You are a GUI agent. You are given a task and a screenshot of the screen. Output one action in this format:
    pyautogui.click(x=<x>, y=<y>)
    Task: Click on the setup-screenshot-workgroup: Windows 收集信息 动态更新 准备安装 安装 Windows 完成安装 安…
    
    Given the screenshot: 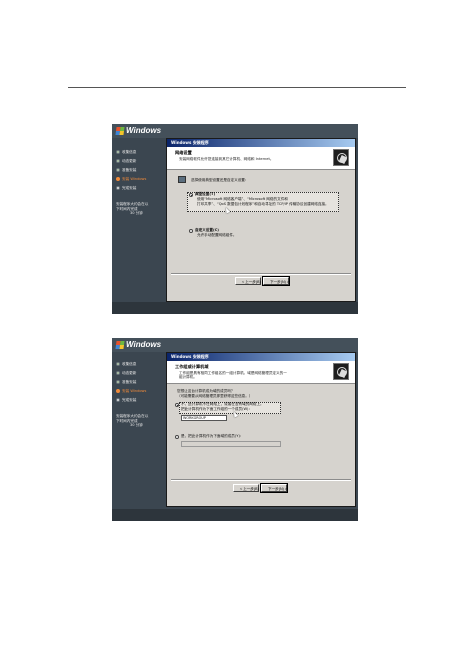 What is the action you would take?
    pyautogui.click(x=235, y=429)
    